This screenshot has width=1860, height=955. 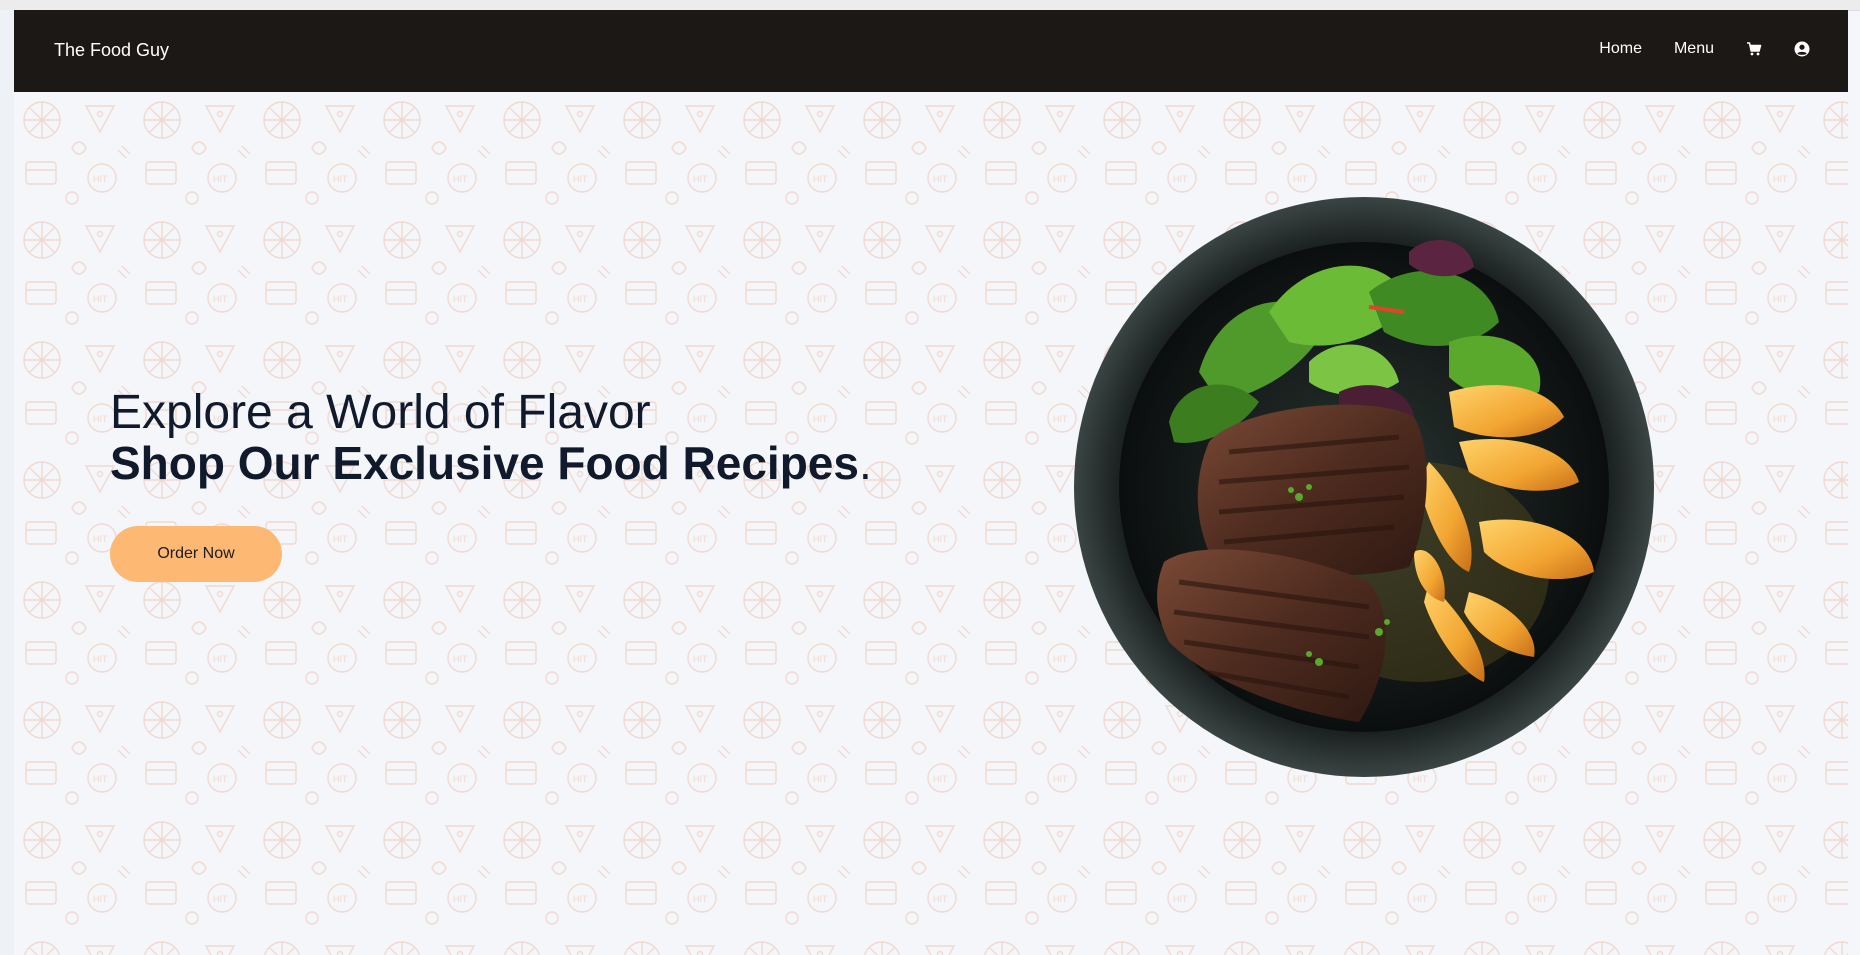 What do you see at coordinates (380, 412) in the screenshot?
I see `headline-line-1: Explore a World of Flavor` at bounding box center [380, 412].